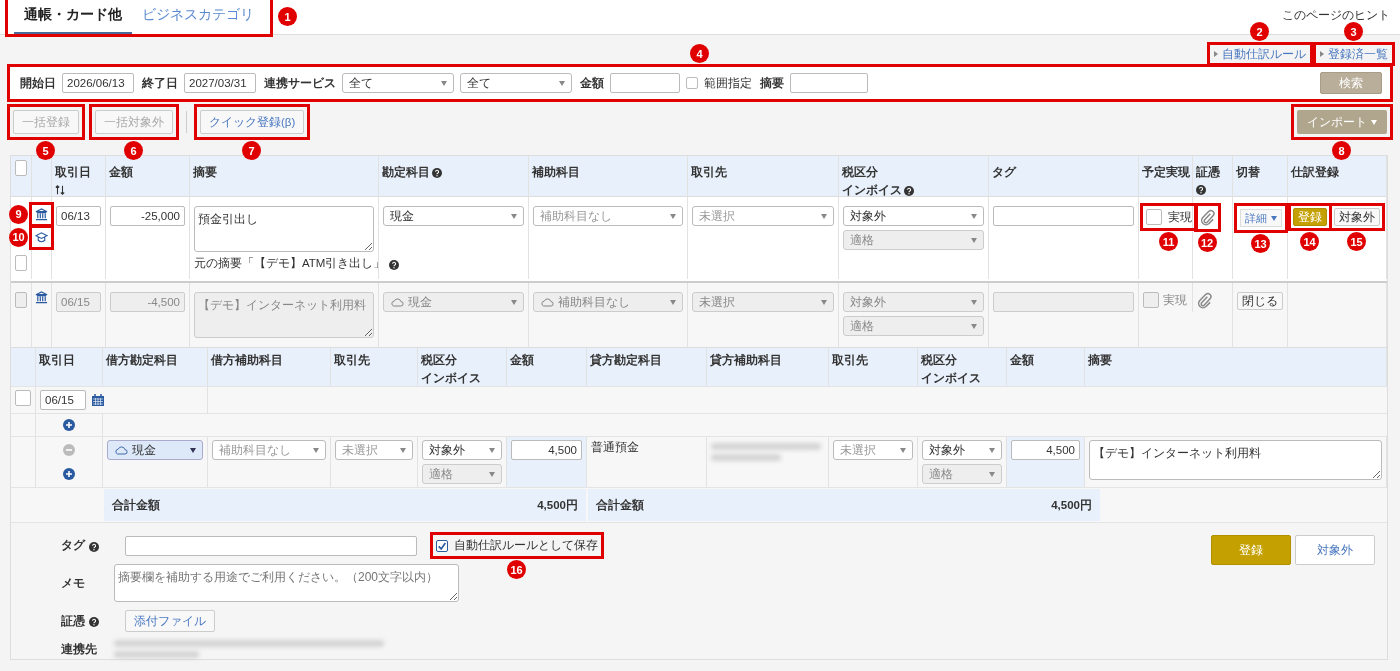  What do you see at coordinates (451, 378) in the screenshot?
I see `column-header: インボイス` at bounding box center [451, 378].